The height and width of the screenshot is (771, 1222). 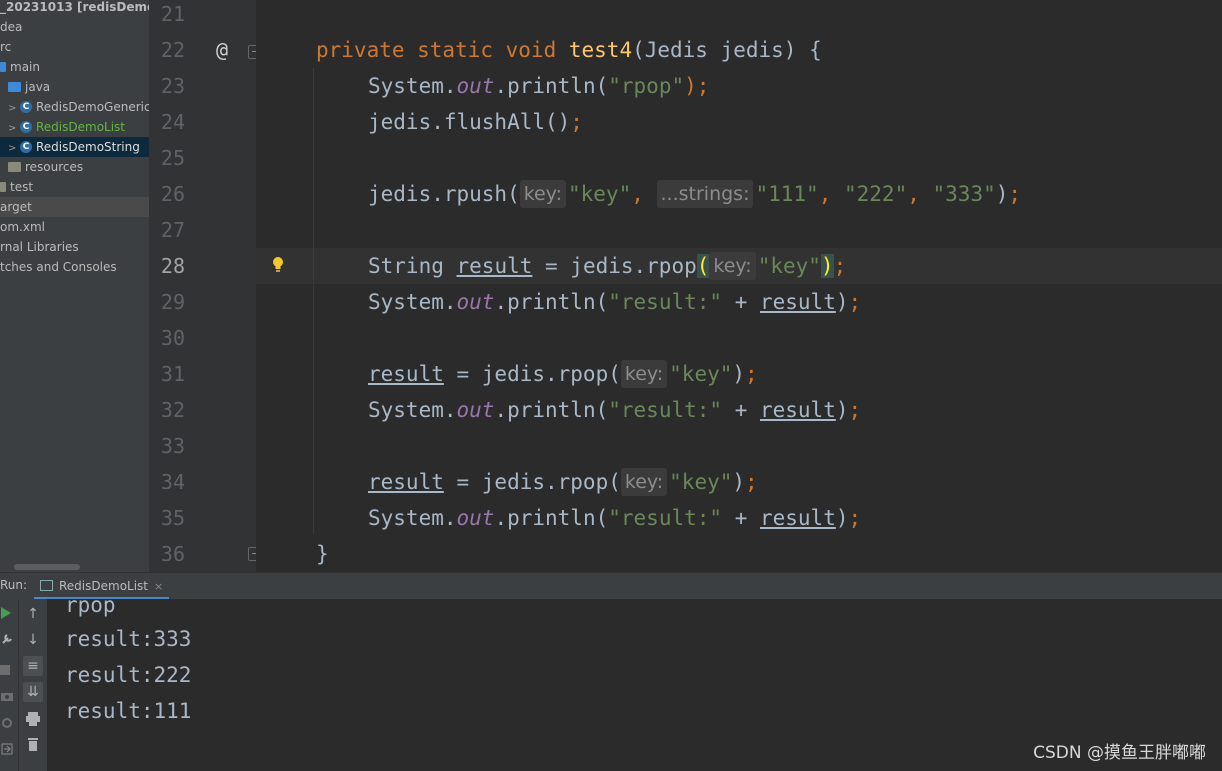 I want to click on stop-icon, so click(x=5, y=670).